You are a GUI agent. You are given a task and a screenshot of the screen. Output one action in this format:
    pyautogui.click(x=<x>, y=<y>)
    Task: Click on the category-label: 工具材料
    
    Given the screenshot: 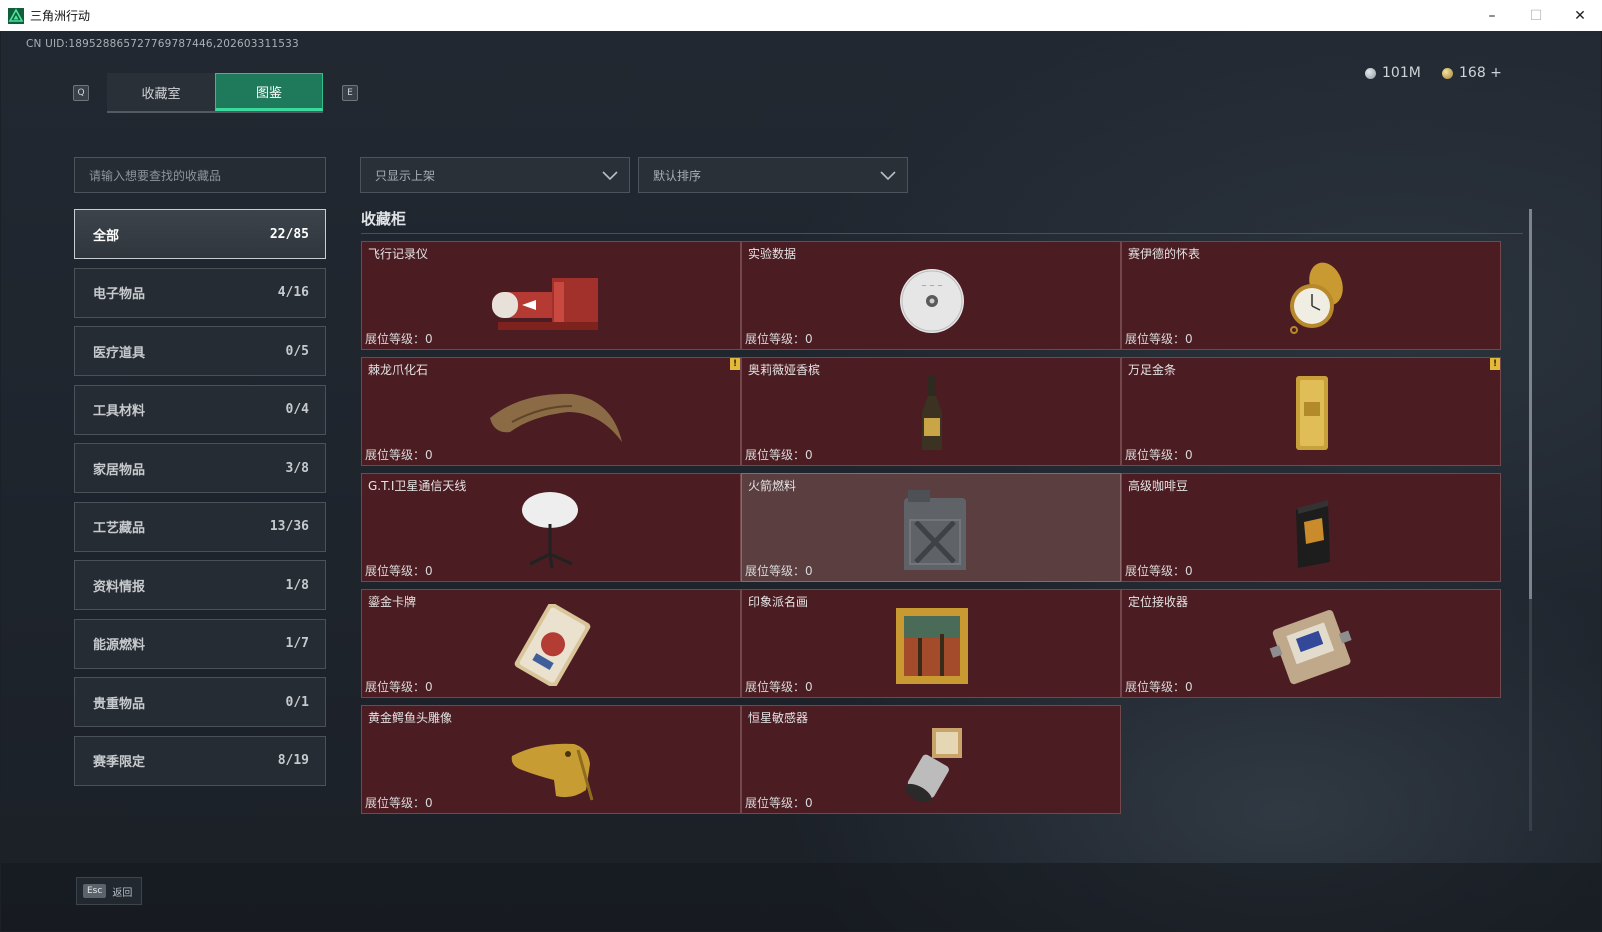 What is the action you would take?
    pyautogui.click(x=119, y=411)
    